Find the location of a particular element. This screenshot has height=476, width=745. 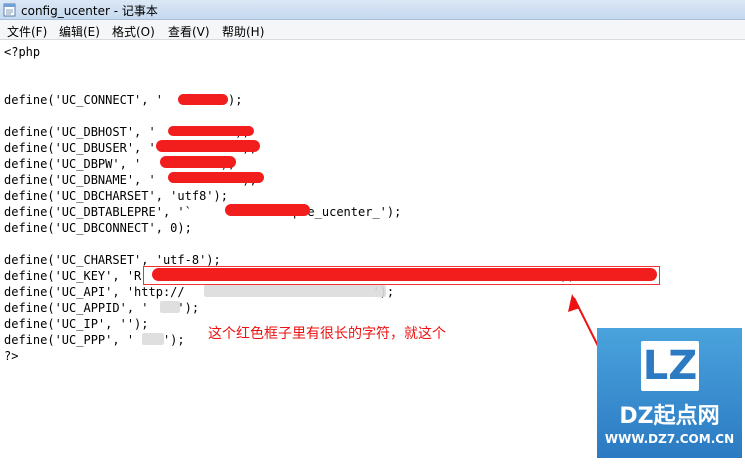

logo-name: DZ起点网 is located at coordinates (669, 416).